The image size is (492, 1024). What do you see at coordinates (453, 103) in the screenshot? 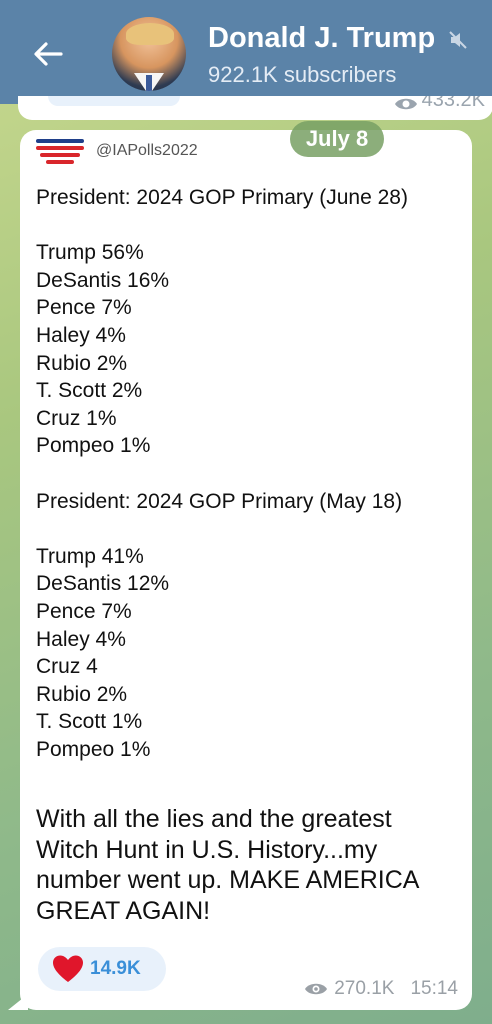
I see `previous-views-count: 433.2K` at bounding box center [453, 103].